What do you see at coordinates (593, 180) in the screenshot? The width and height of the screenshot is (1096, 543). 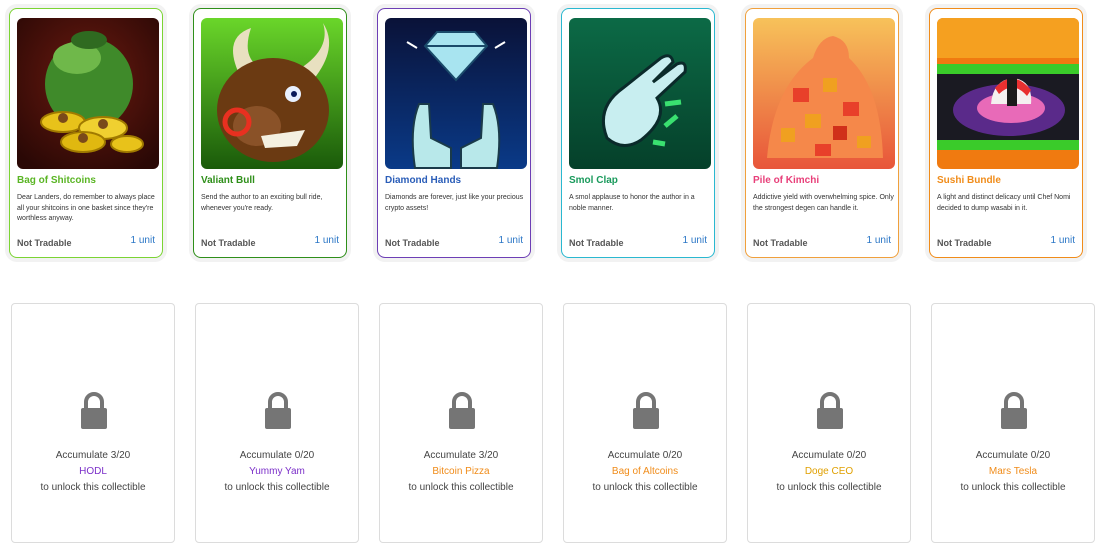 I see `card-title: Smol Clap` at bounding box center [593, 180].